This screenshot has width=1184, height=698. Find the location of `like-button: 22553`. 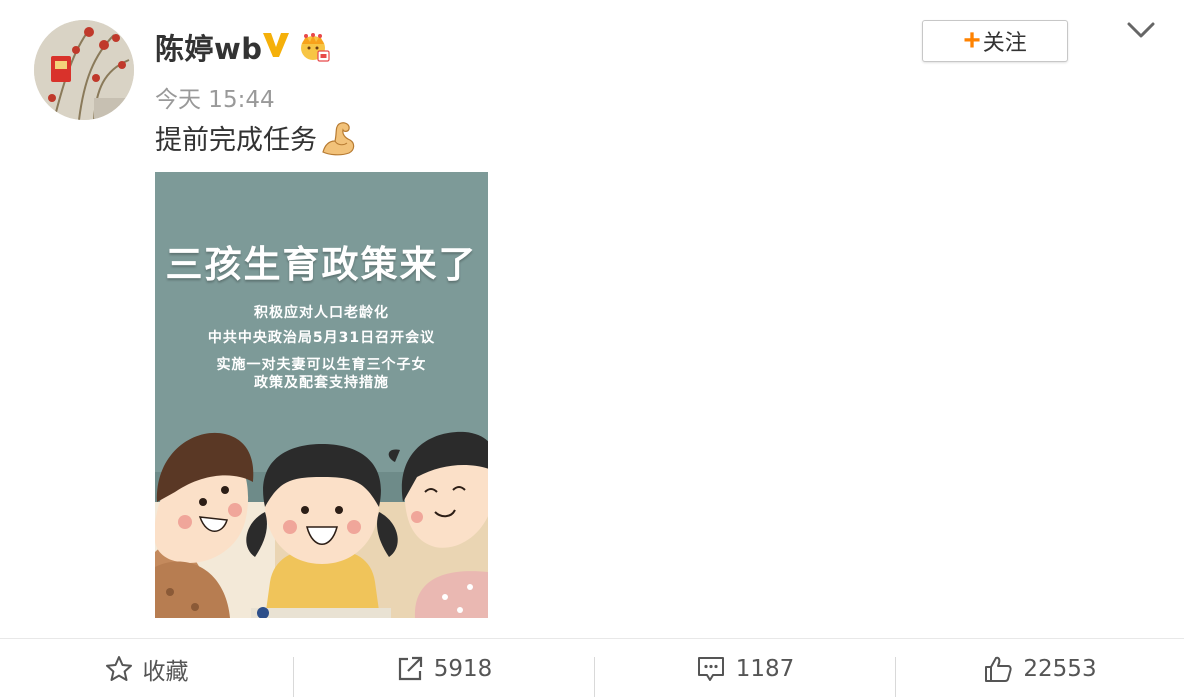

like-button: 22553 is located at coordinates (1040, 668).